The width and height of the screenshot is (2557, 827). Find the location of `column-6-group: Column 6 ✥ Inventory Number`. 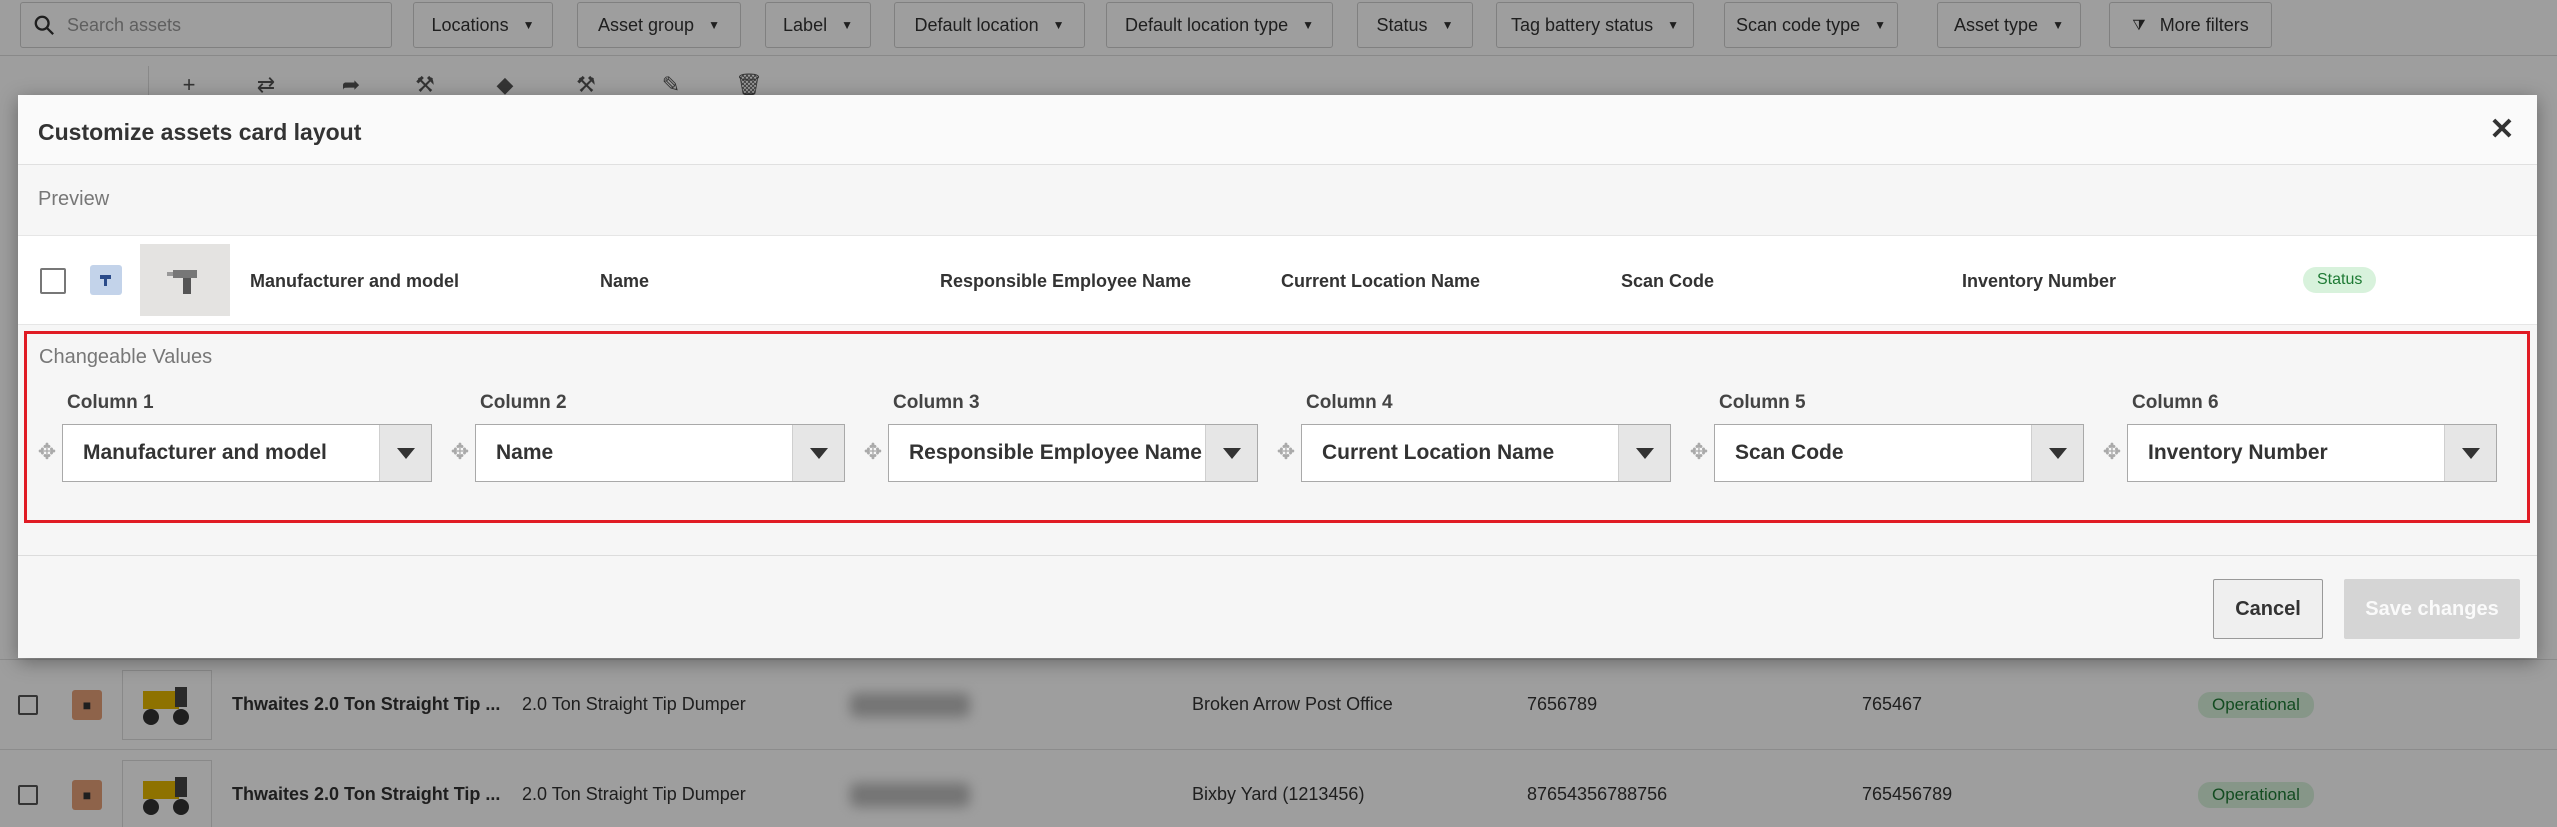

column-6-group: Column 6 ✥ Inventory Number is located at coordinates (2299, 442).